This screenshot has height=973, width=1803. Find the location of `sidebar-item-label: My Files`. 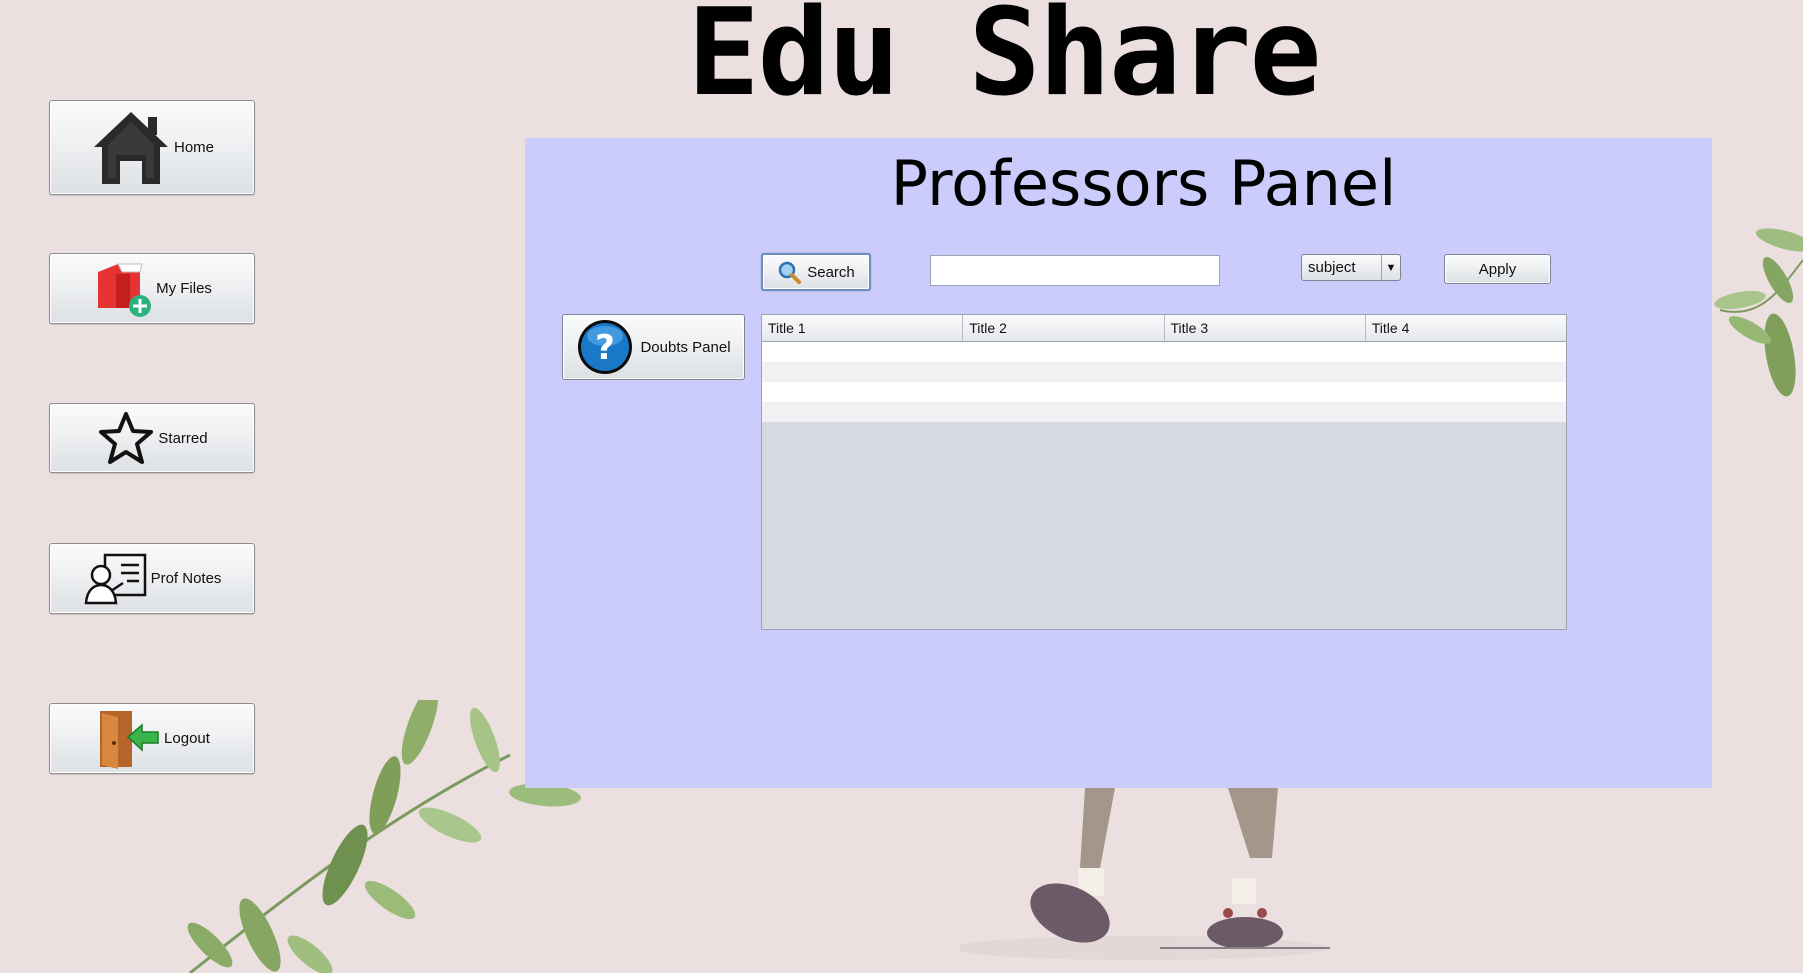

sidebar-item-label: My Files is located at coordinates (184, 288).